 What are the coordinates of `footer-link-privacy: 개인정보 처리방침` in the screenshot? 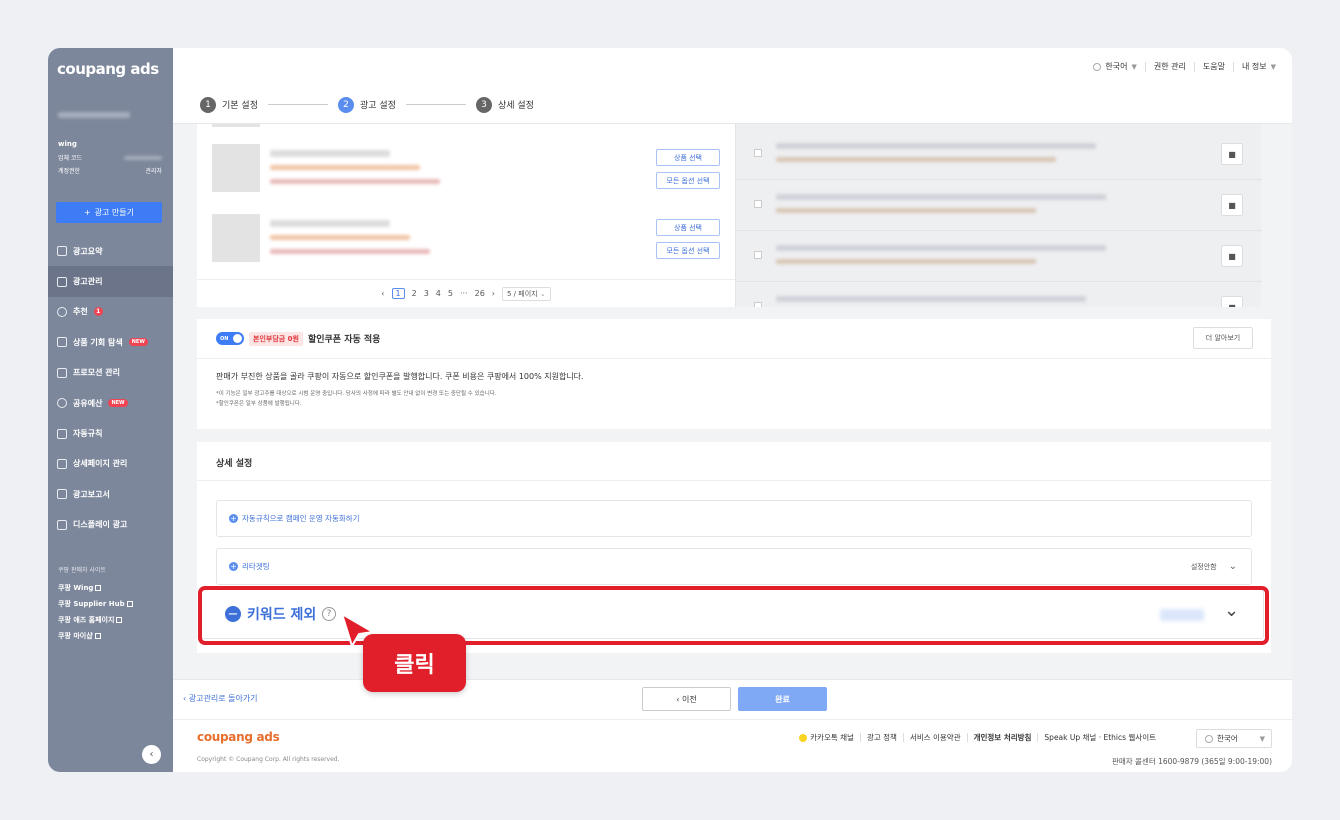 It's located at (1002, 737).